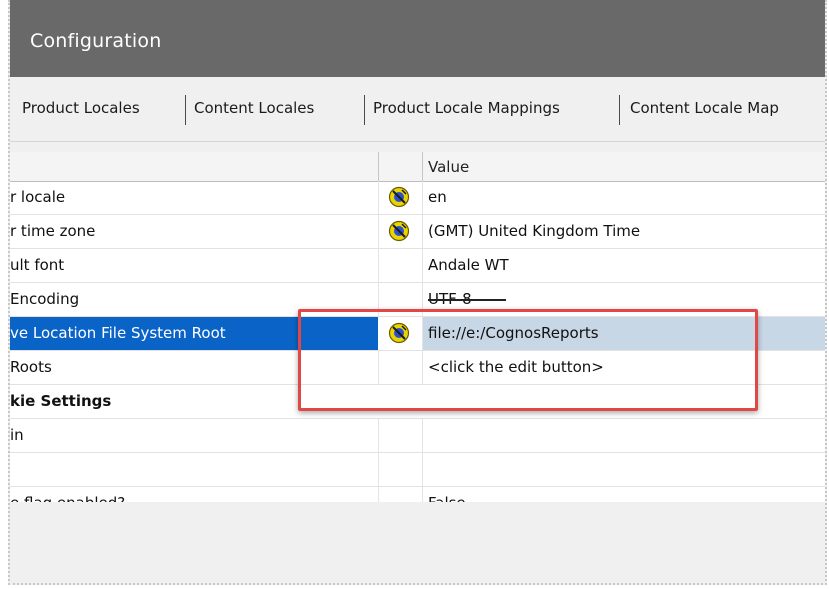 This screenshot has height=589, width=829. Describe the element at coordinates (96, 41) in the screenshot. I see `window-title: Configuration` at that location.